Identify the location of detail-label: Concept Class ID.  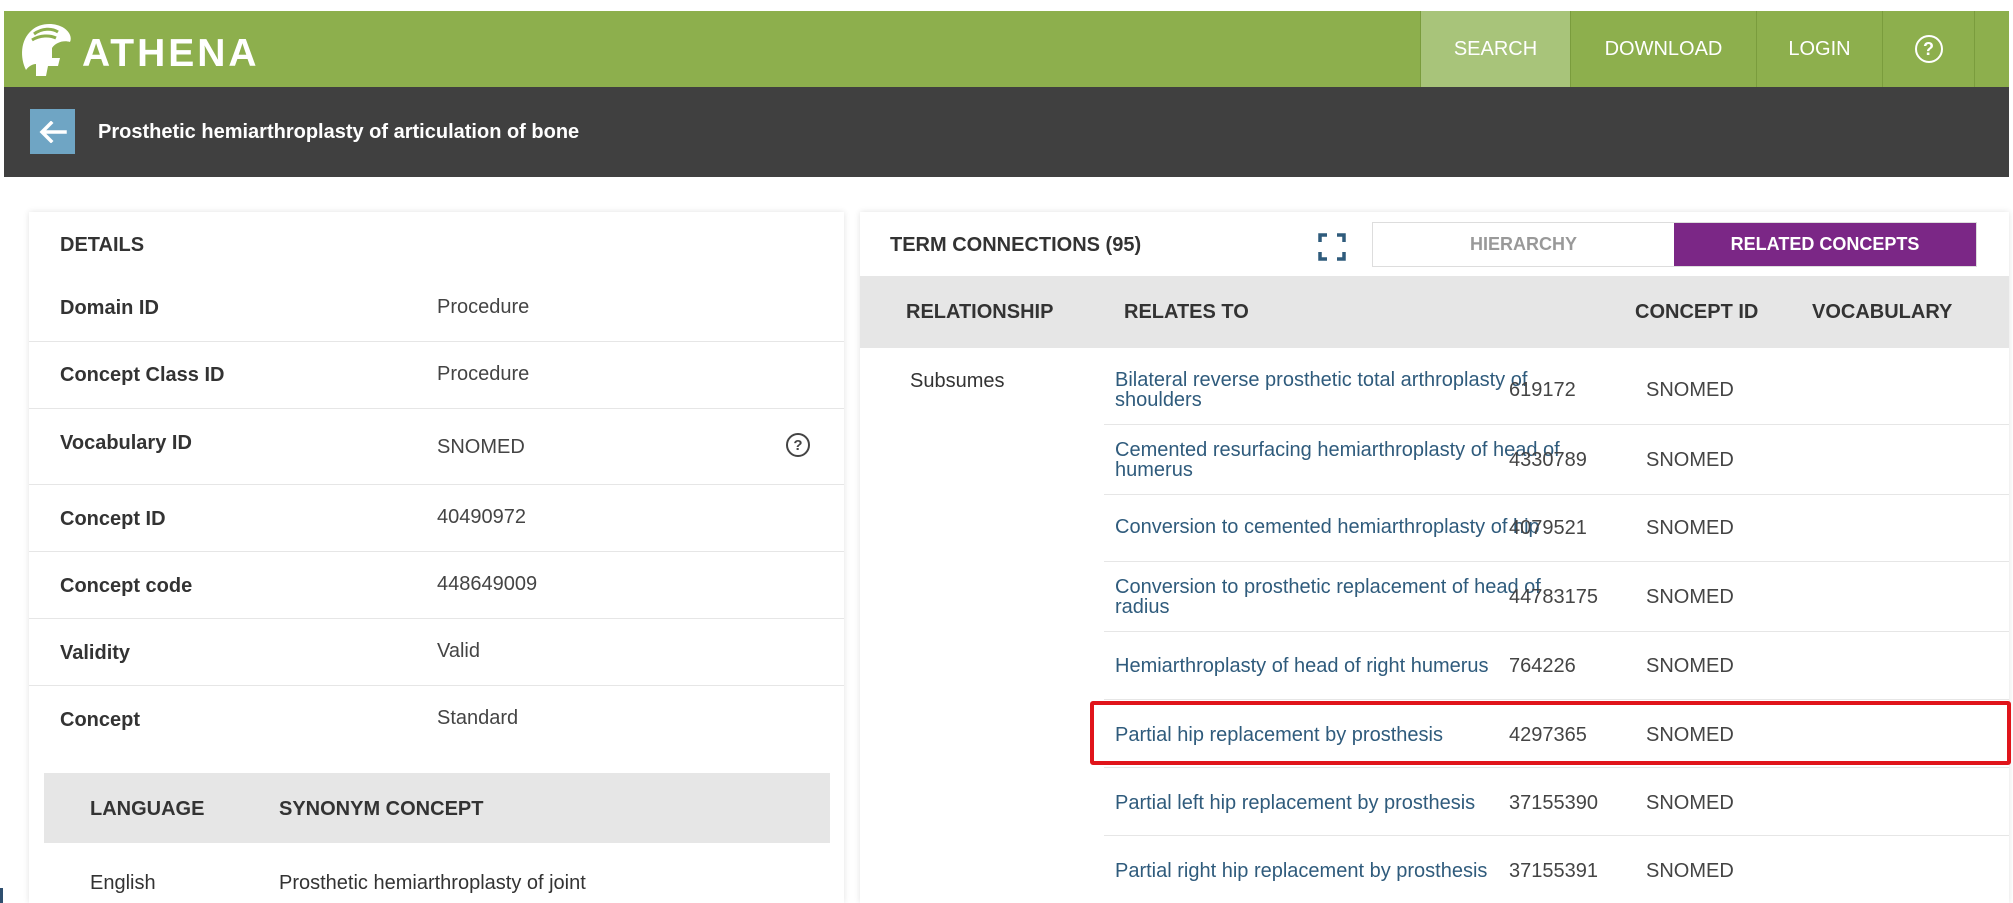
(142, 375).